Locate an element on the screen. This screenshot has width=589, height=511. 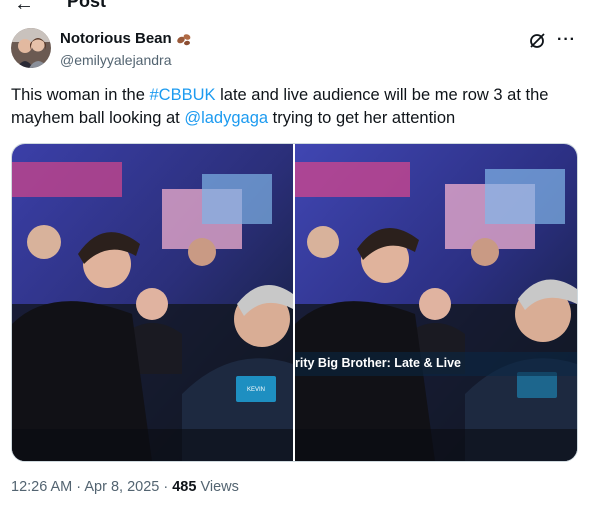
beans-icon is located at coordinates (184, 39).